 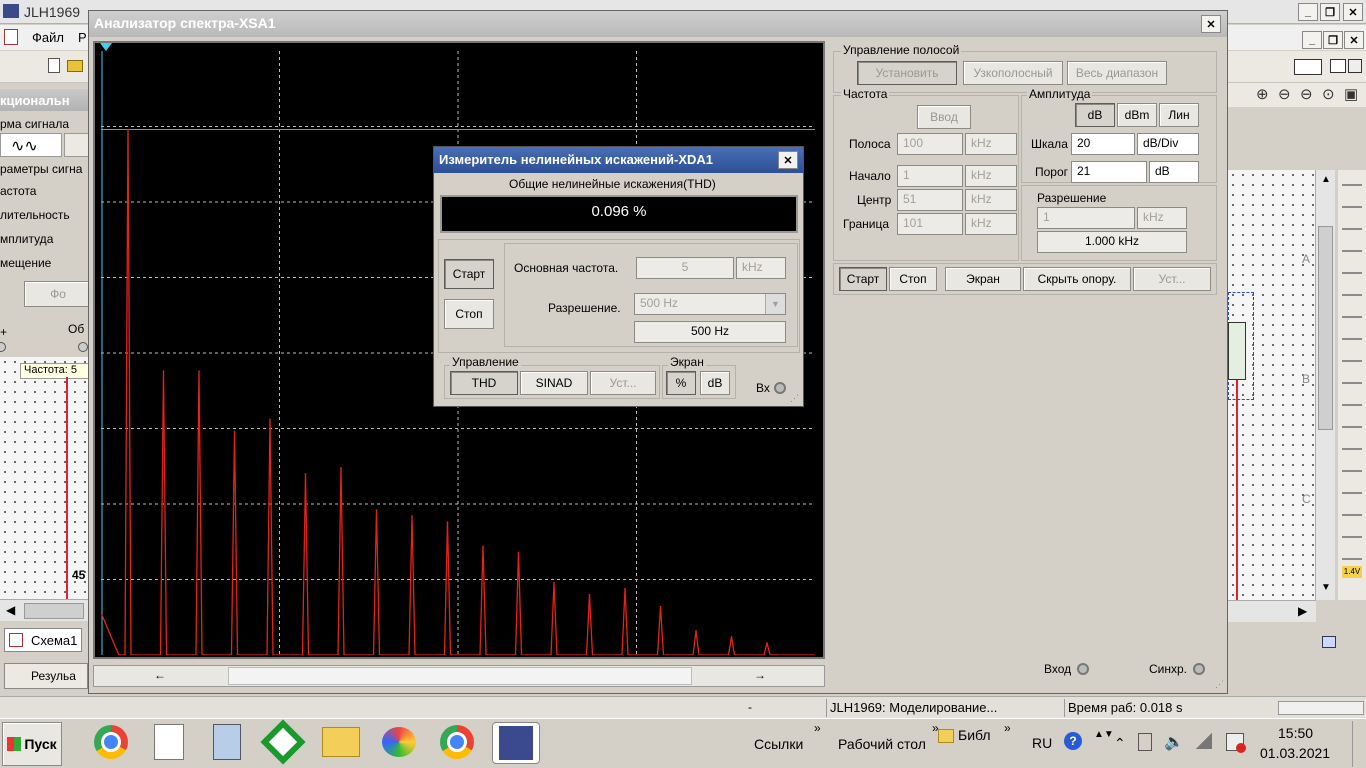 I want to click on restore-icon: ❐, so click(x=1330, y=12).